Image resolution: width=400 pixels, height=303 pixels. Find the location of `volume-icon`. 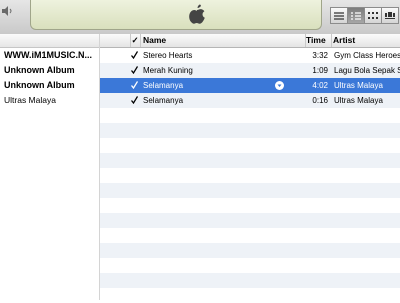

volume-icon is located at coordinates (8, 11).